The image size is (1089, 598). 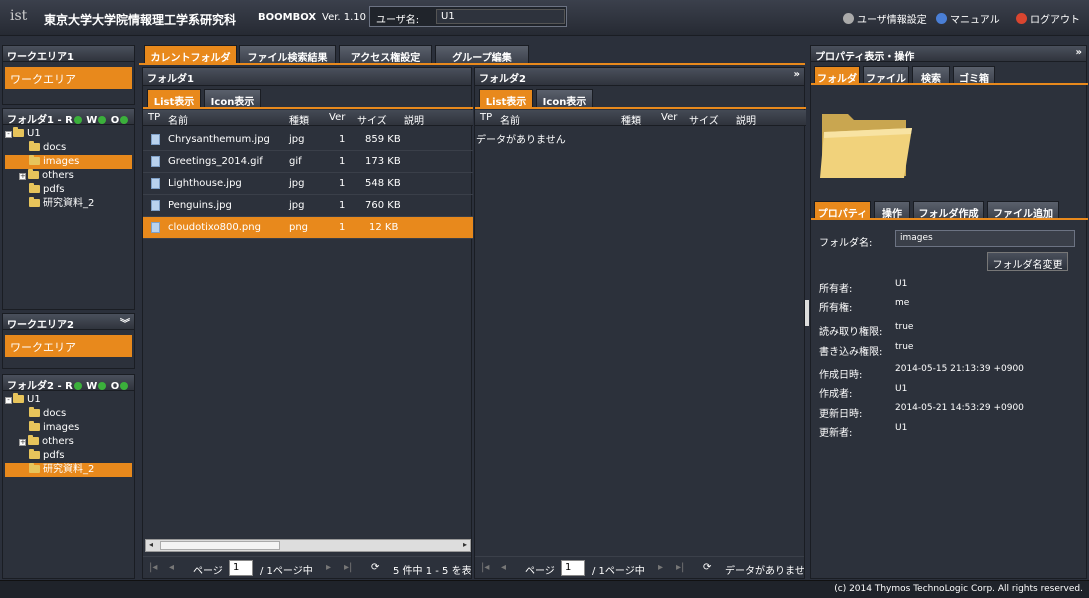 I want to click on table-row: Greetings_2014.gif gif 1 173 KB, so click(x=308, y=162).